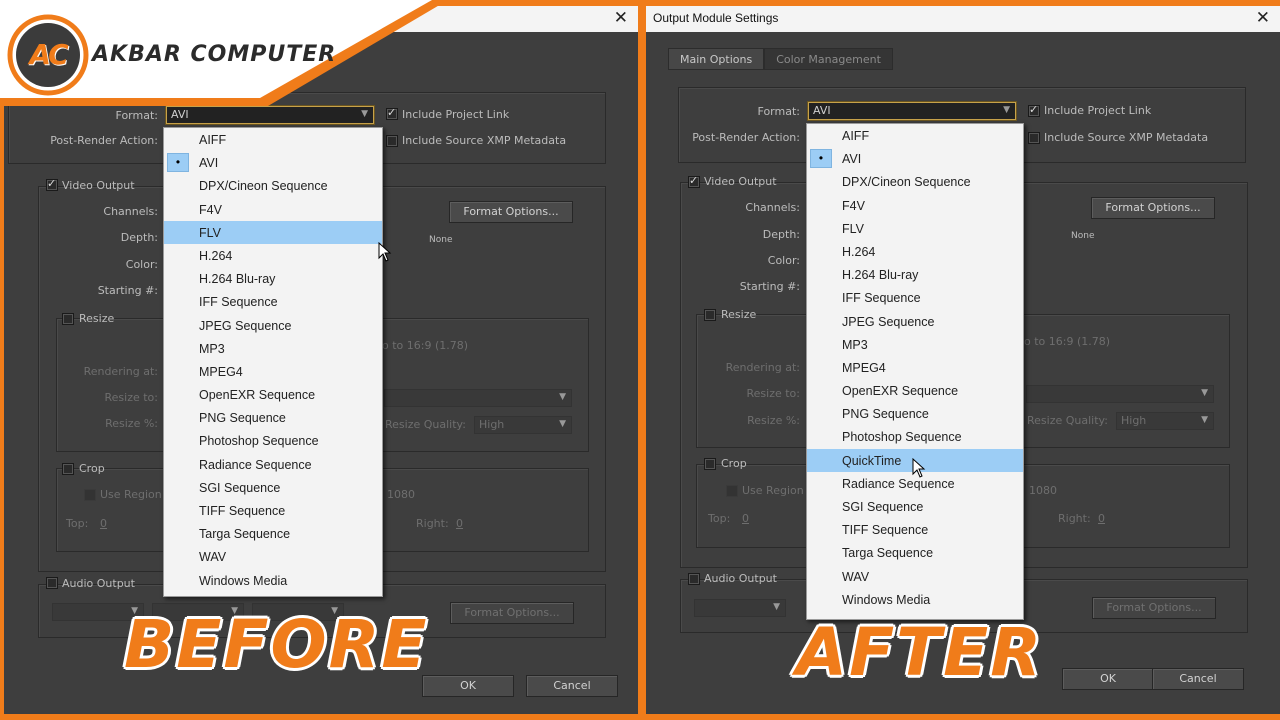 This screenshot has height=720, width=1280. What do you see at coordinates (769, 286) in the screenshot?
I see `starting-label: Starting #:` at bounding box center [769, 286].